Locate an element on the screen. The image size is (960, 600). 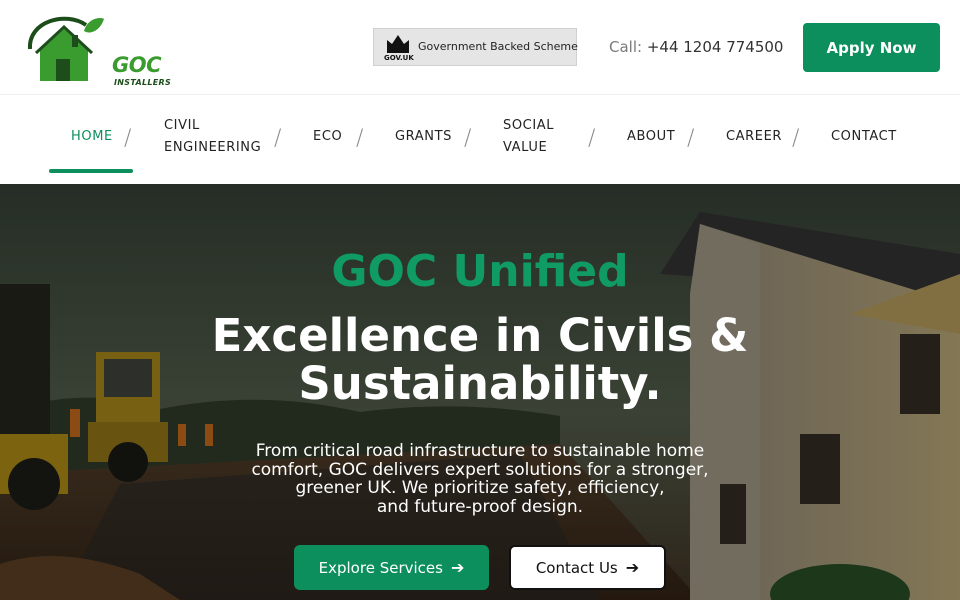
nav-item-social-value: SOCIAL VALUE is located at coordinates (528, 137).